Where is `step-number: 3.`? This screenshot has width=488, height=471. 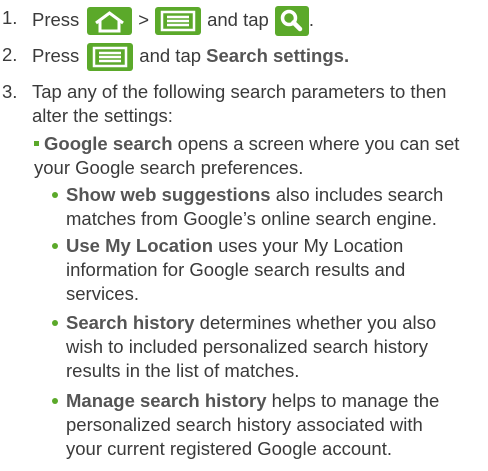
step-number: 3. is located at coordinates (10, 91).